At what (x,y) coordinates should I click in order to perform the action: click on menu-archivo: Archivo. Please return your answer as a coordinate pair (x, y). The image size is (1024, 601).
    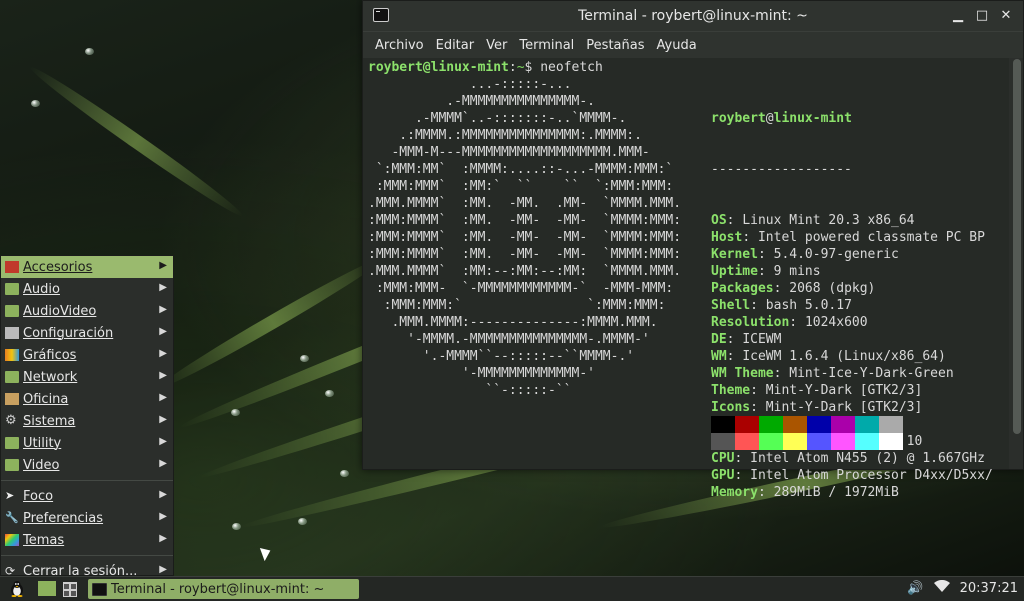
    Looking at the image, I should click on (399, 45).